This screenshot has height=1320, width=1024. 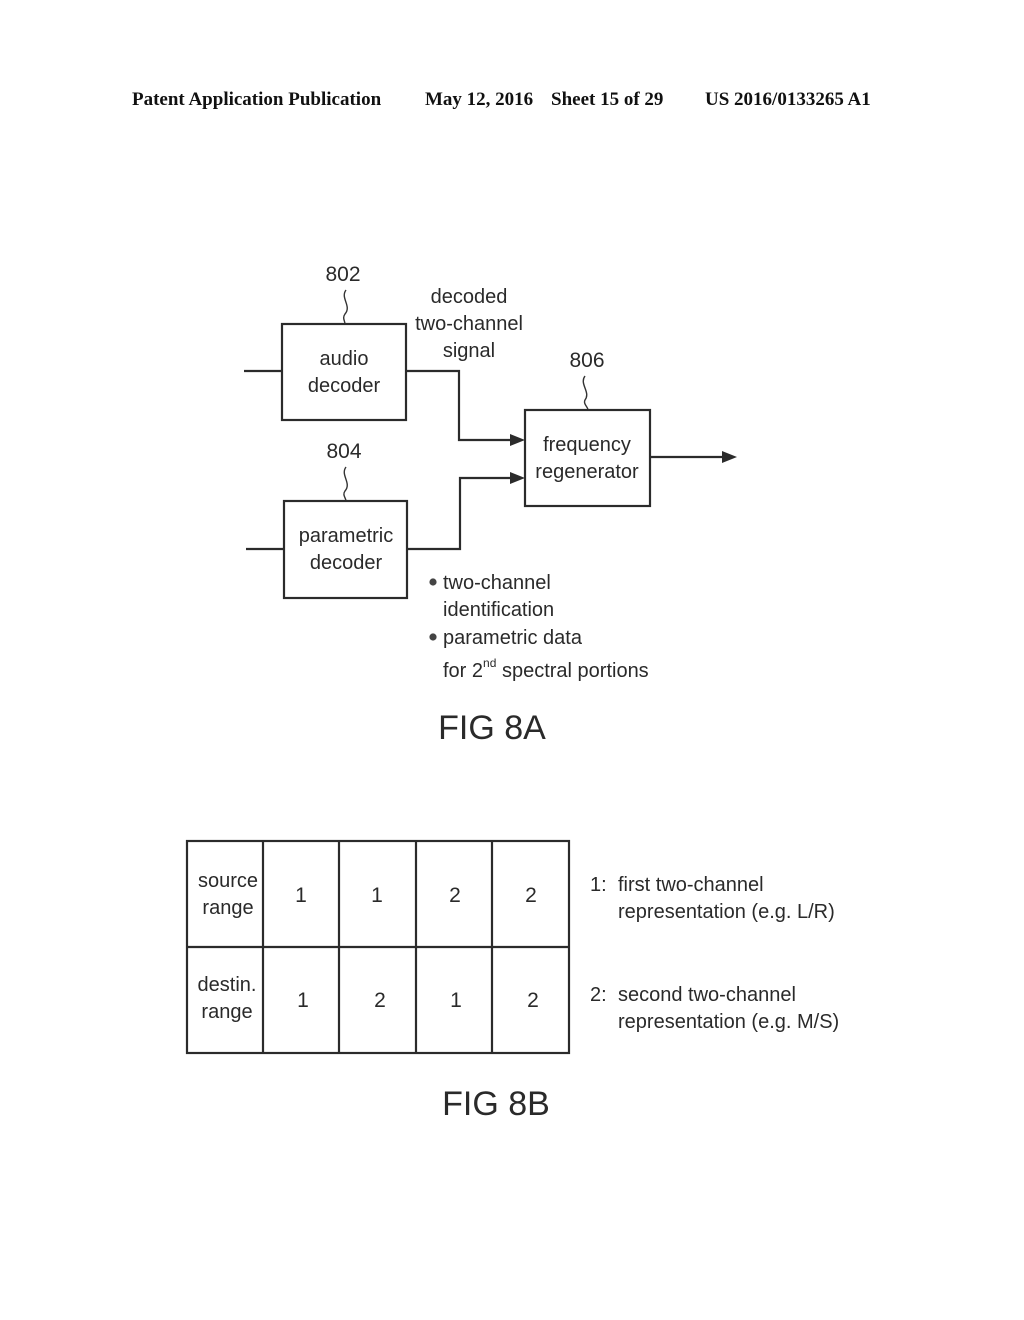 What do you see at coordinates (497, 583) in the screenshot?
I see `bullet-1-line-1: two-channel` at bounding box center [497, 583].